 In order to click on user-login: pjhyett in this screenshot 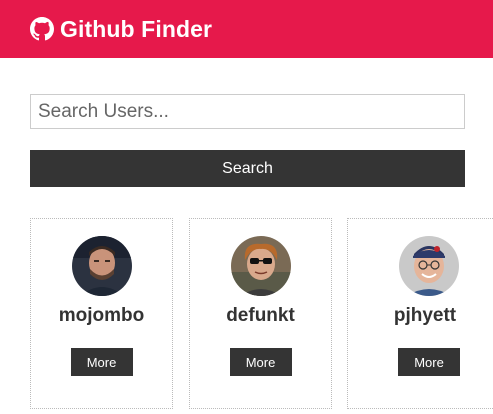, I will do `click(425, 315)`.